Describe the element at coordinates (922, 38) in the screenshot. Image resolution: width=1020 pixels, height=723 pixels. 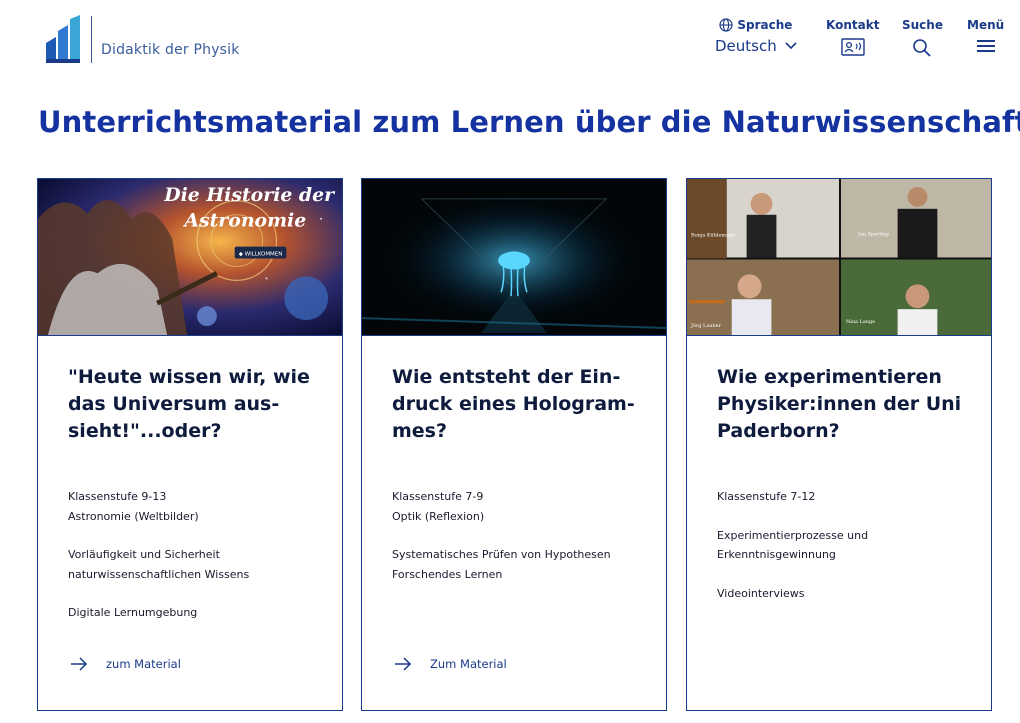
I see `search-button: Suche` at that location.